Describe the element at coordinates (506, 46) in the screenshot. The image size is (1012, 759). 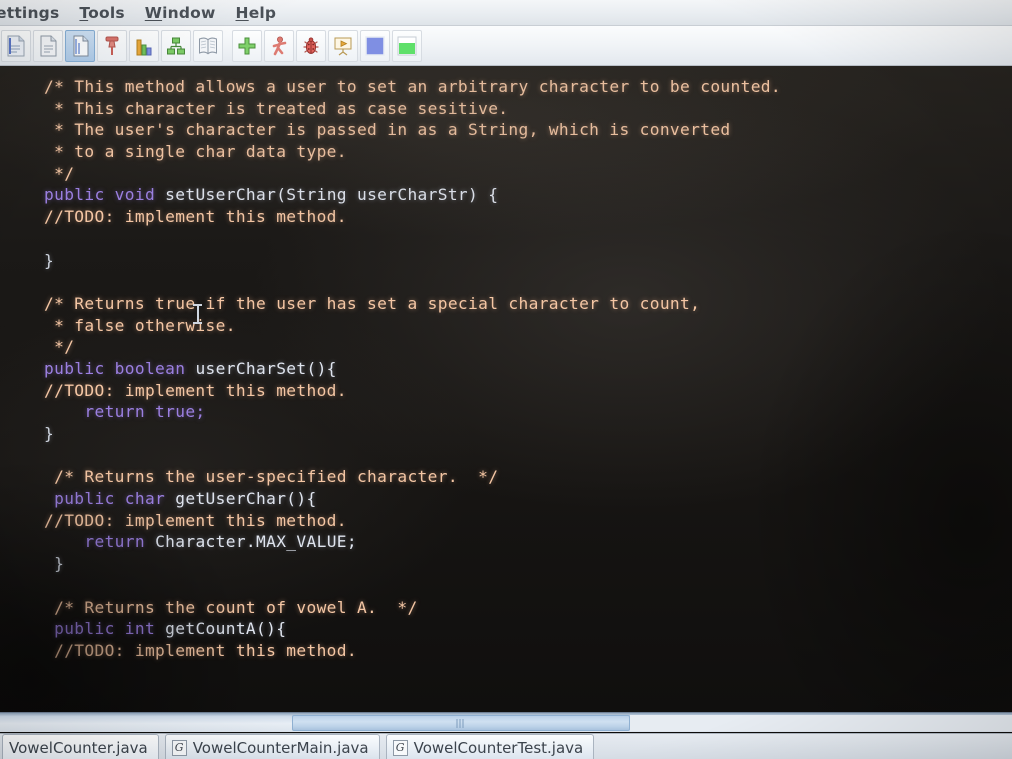
I see `toolbar` at that location.